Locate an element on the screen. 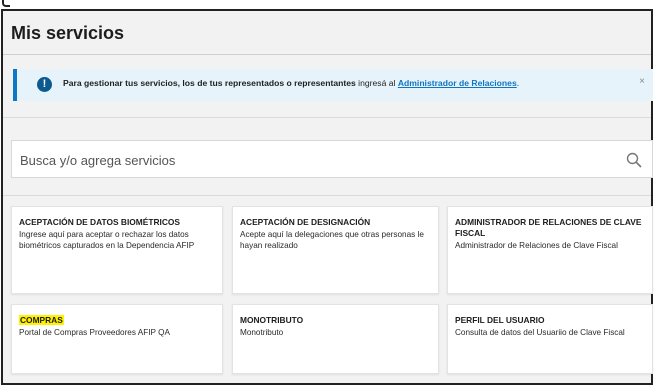 The height and width of the screenshot is (385, 655). search-box is located at coordinates (332, 159).